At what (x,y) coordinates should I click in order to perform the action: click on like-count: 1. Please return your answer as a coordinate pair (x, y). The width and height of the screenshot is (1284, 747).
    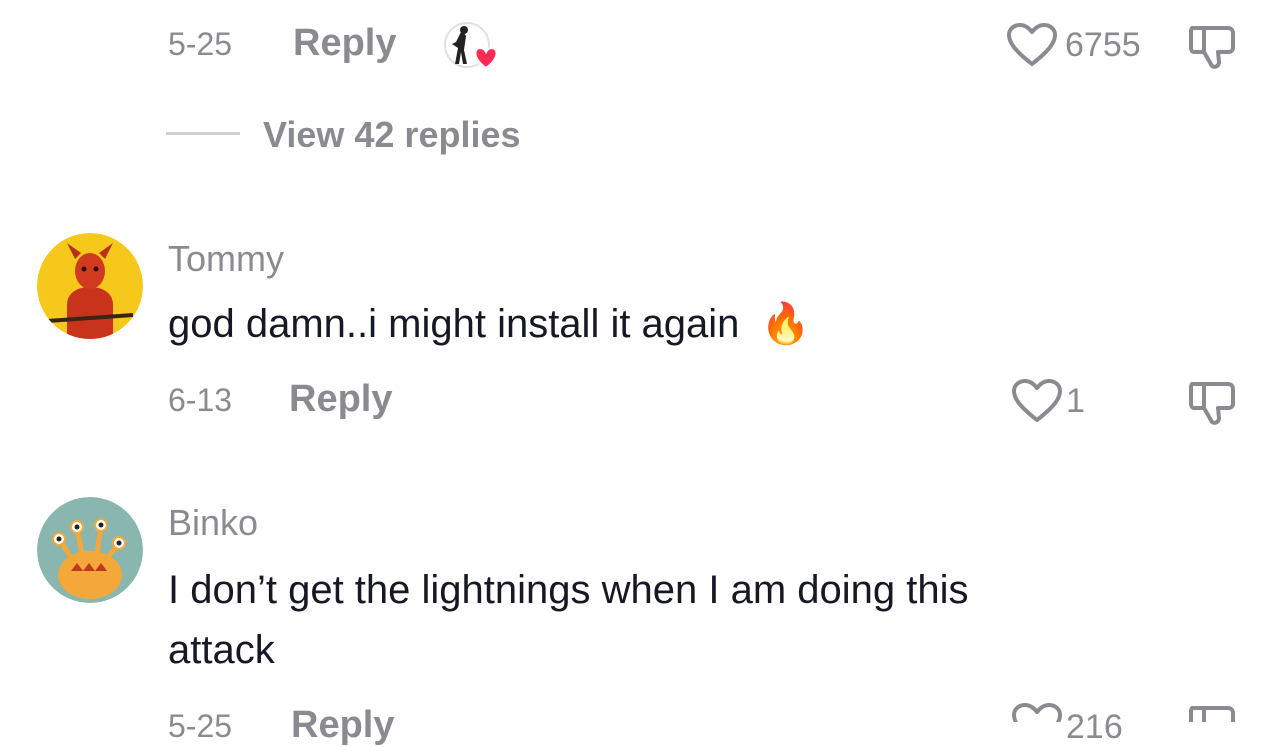
    Looking at the image, I should click on (1075, 401).